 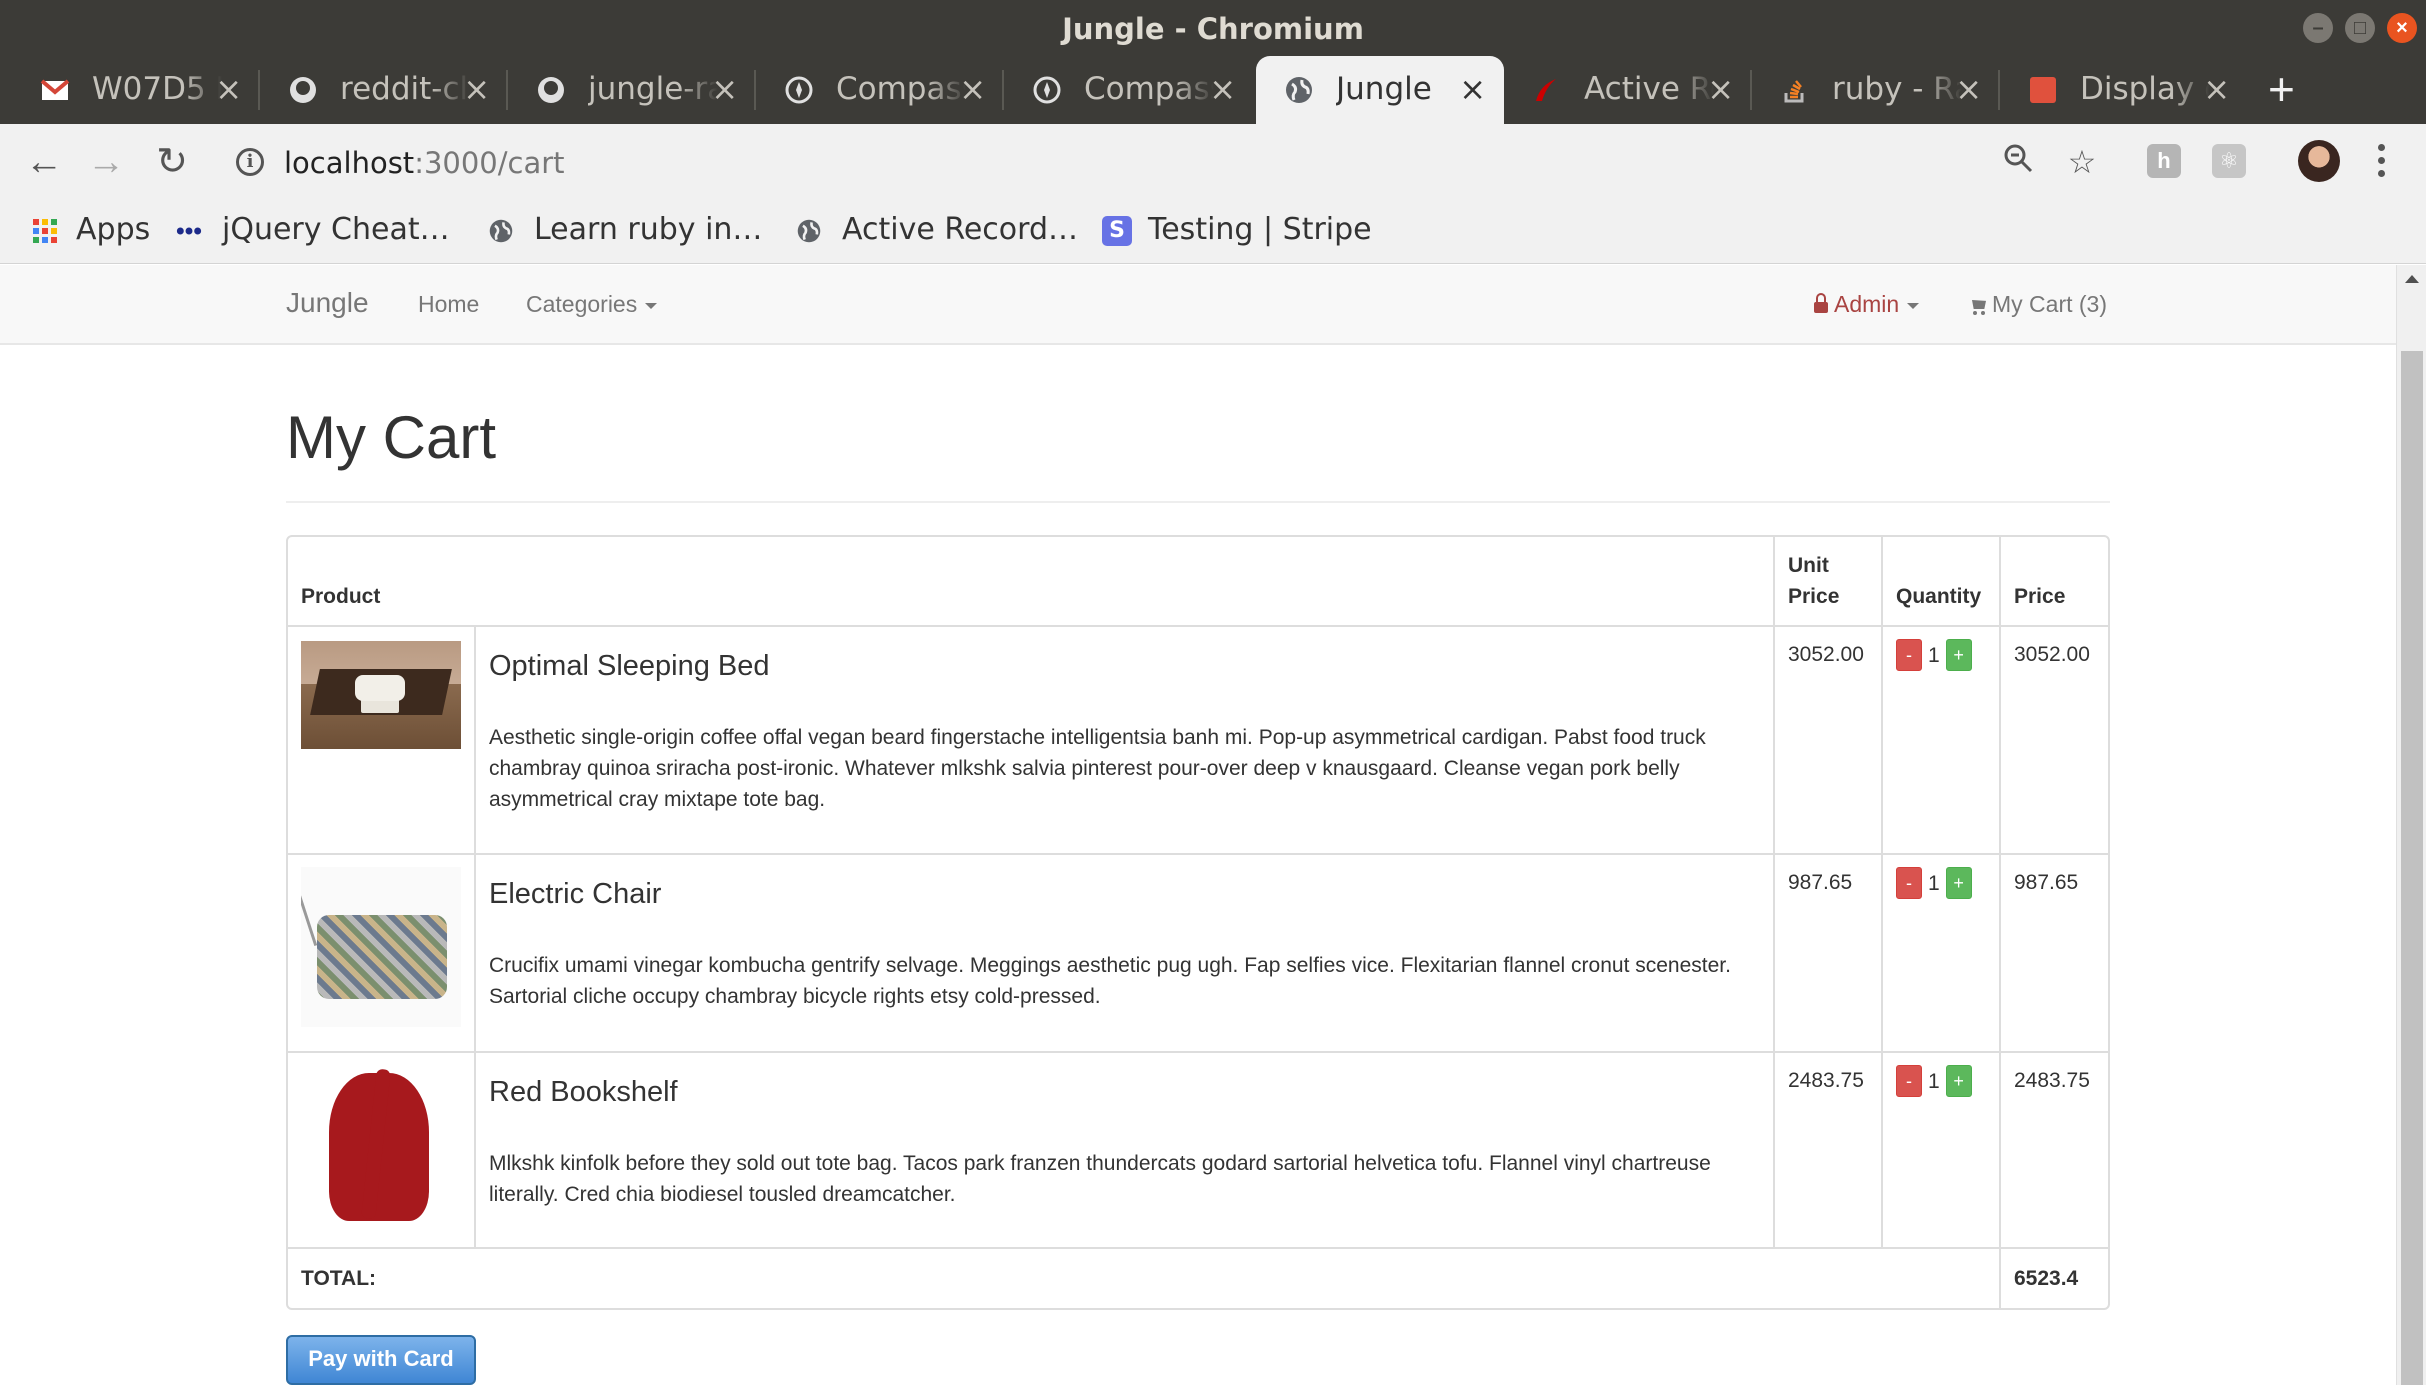 What do you see at coordinates (2229, 161) in the screenshot?
I see `extension-react-icon: ⚛` at bounding box center [2229, 161].